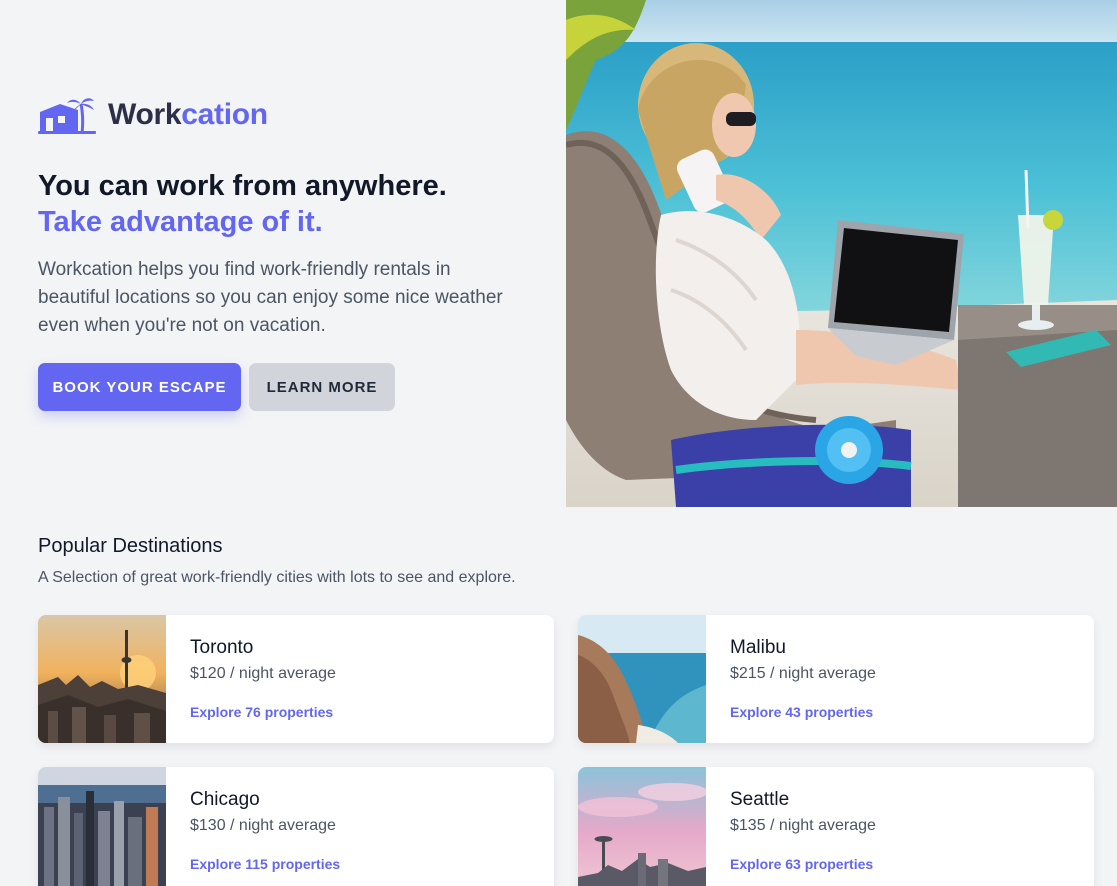 The image size is (1117, 886). I want to click on malibu-thumbnail, so click(642, 679).